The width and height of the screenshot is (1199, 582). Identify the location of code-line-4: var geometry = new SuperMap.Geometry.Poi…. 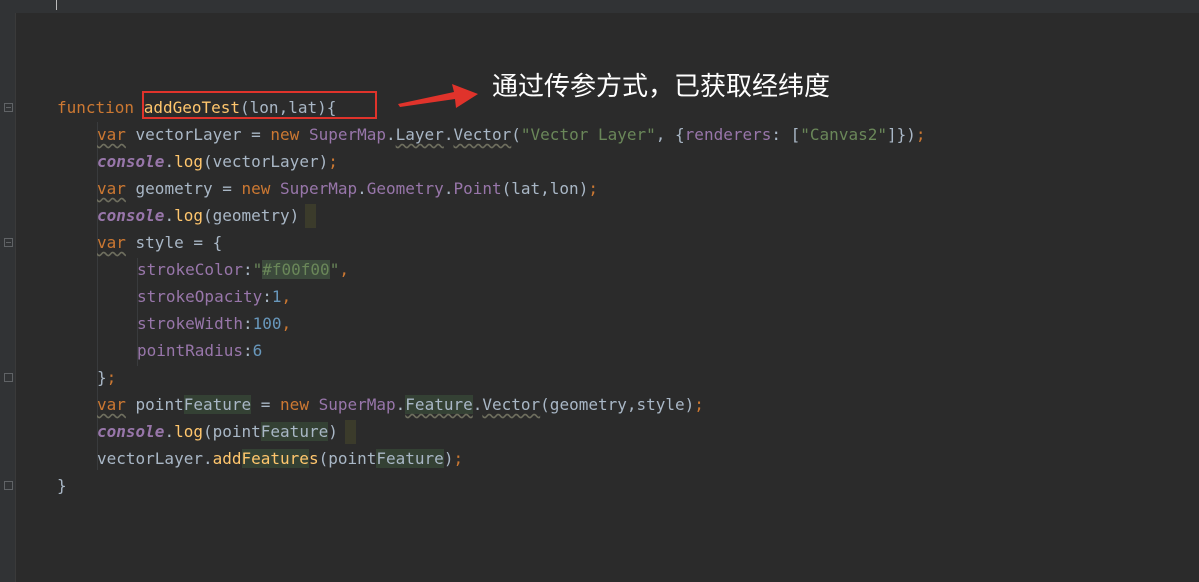
(347, 188).